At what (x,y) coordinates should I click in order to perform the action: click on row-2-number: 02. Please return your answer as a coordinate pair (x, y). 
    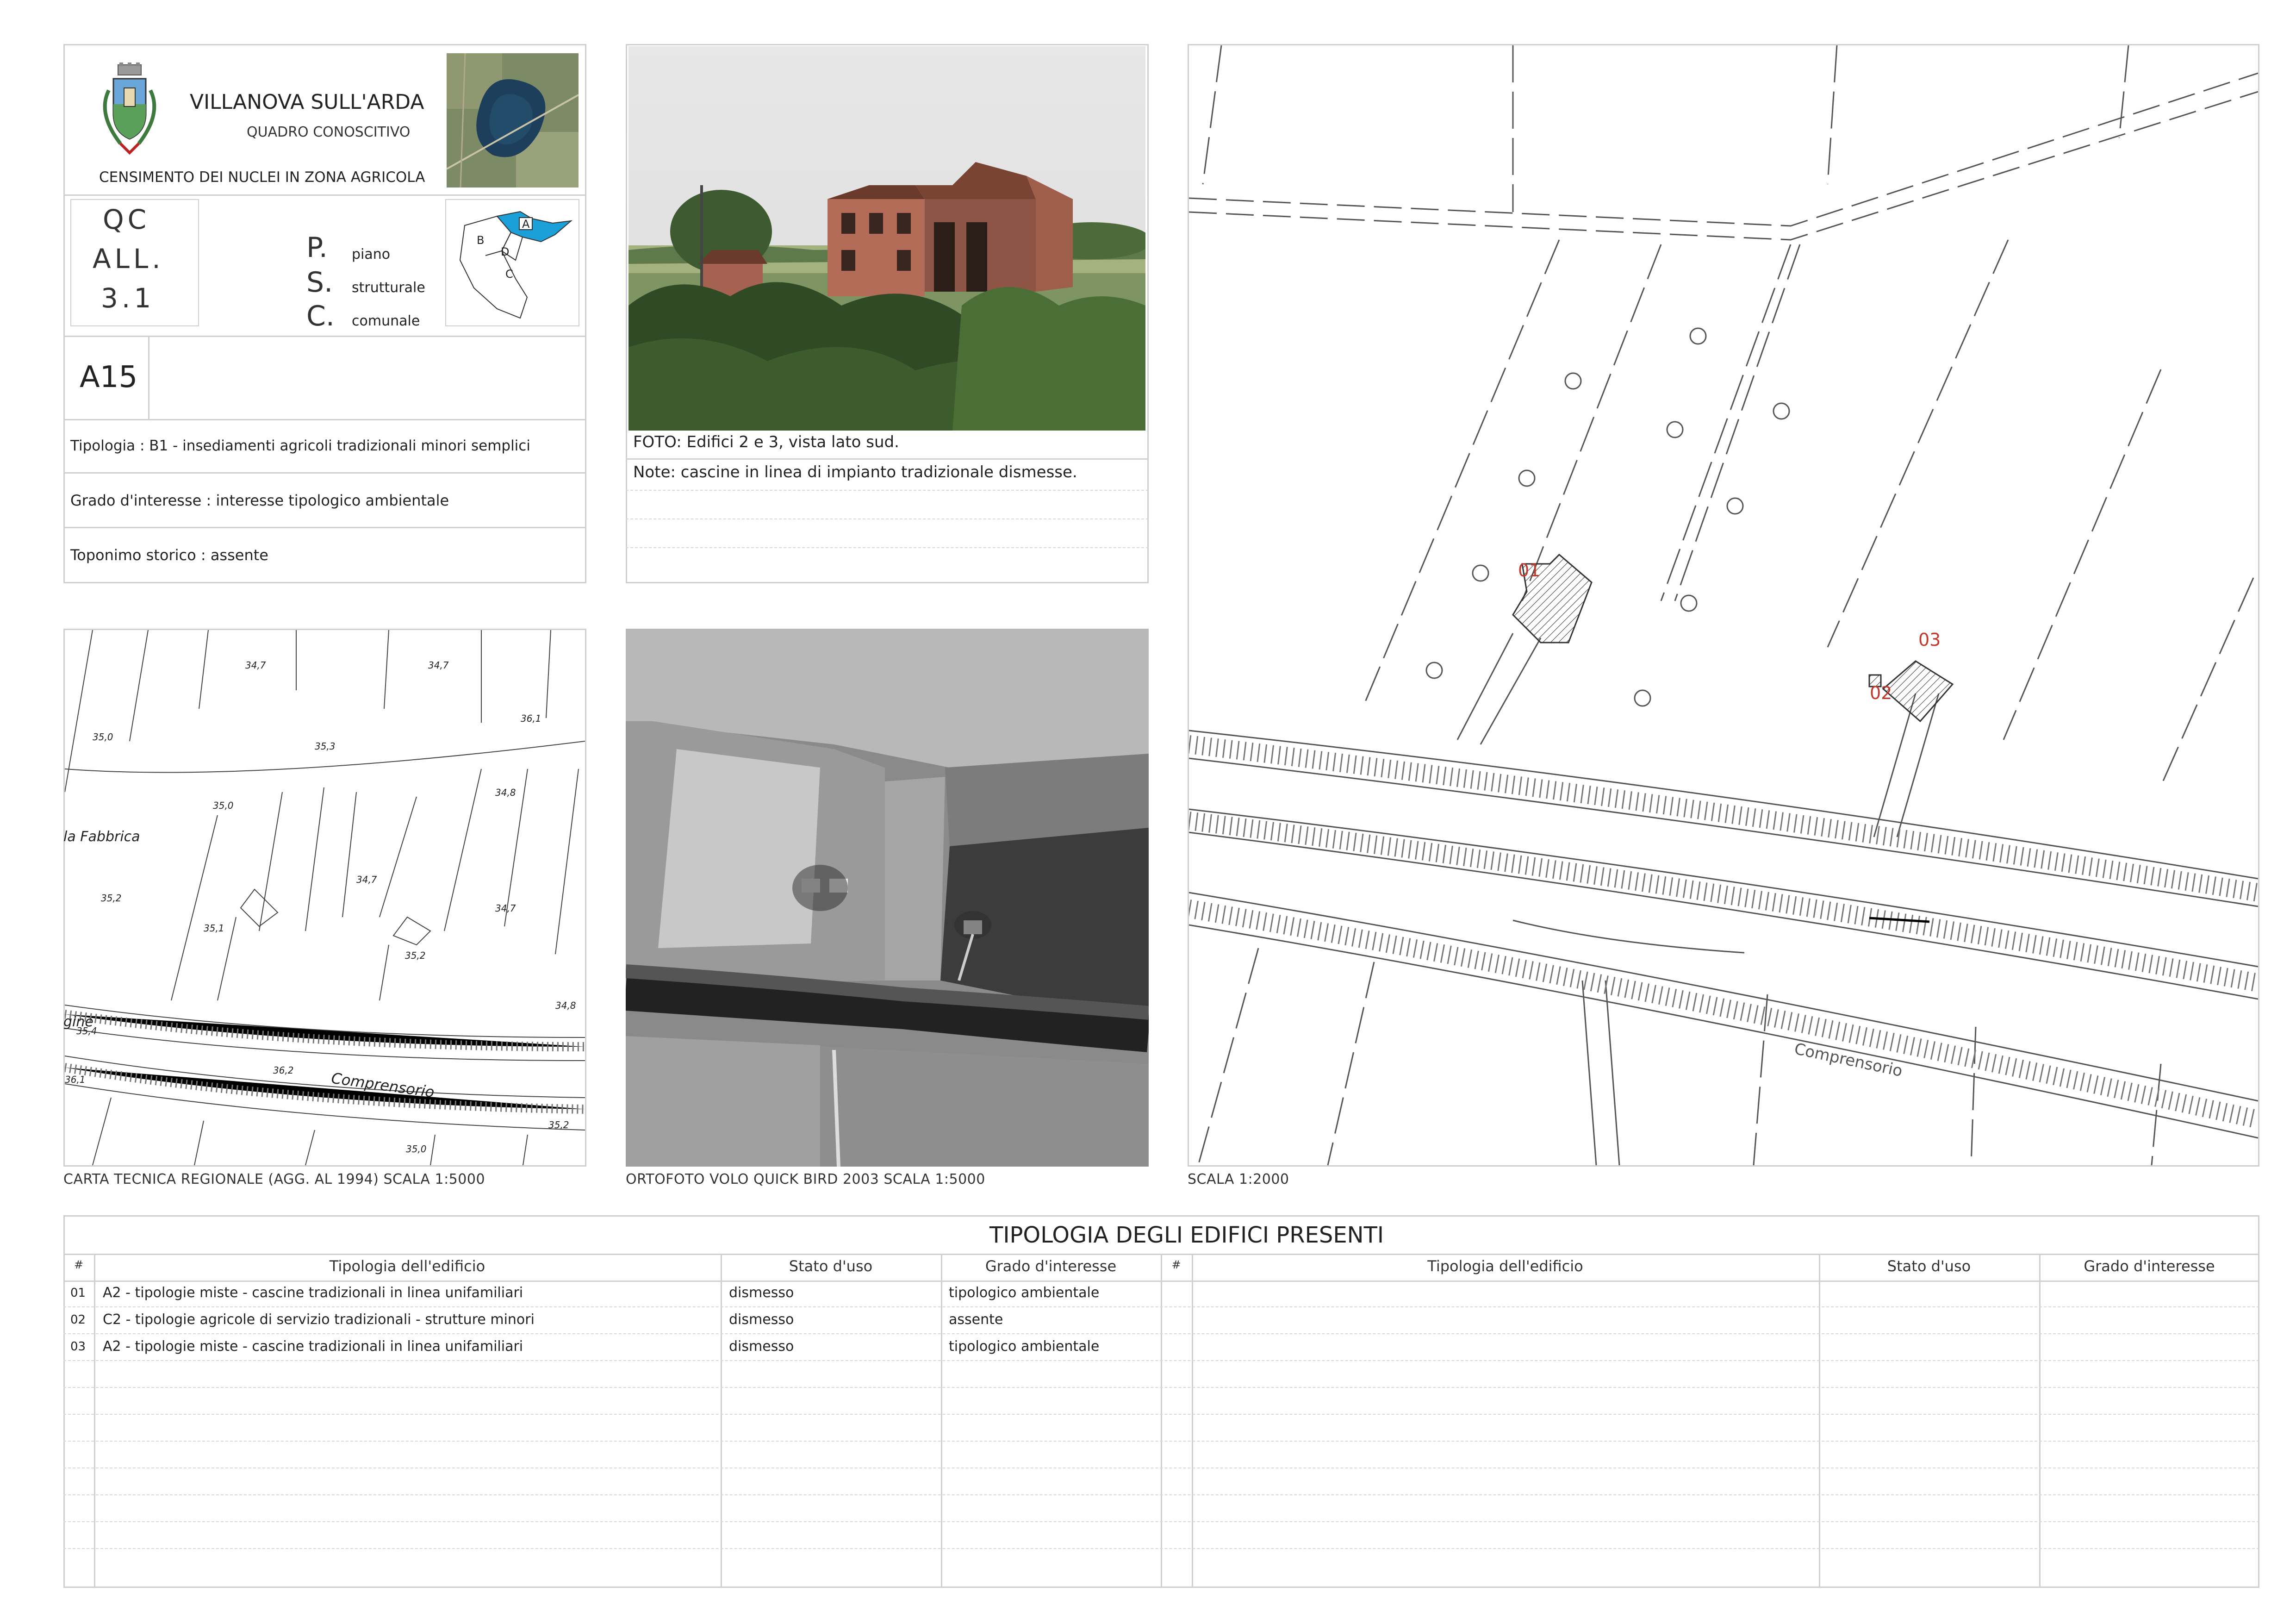
    Looking at the image, I should click on (78, 1320).